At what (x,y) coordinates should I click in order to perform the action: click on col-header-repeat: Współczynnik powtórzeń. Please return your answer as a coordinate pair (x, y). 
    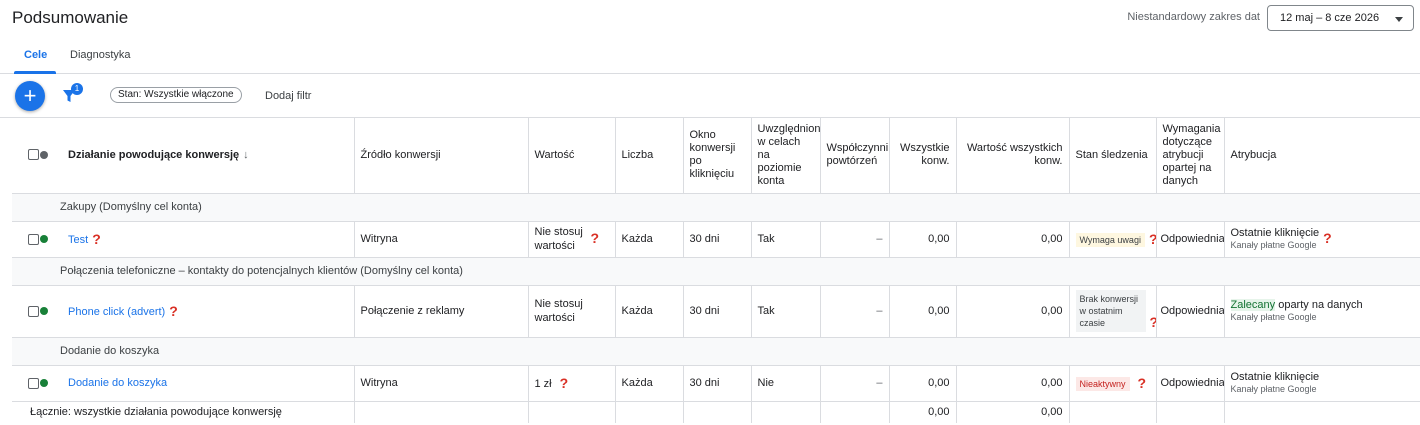
    Looking at the image, I should click on (854, 156).